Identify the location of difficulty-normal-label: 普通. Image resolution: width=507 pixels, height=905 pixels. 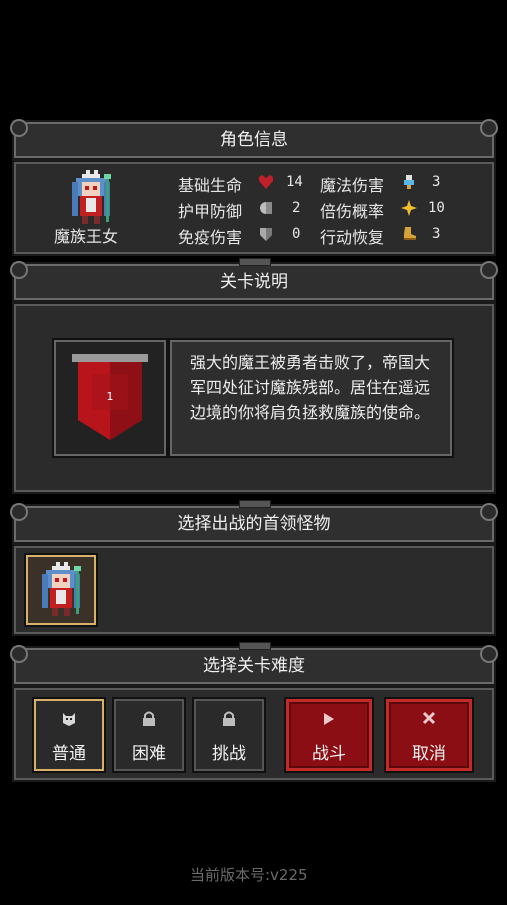
(69, 754).